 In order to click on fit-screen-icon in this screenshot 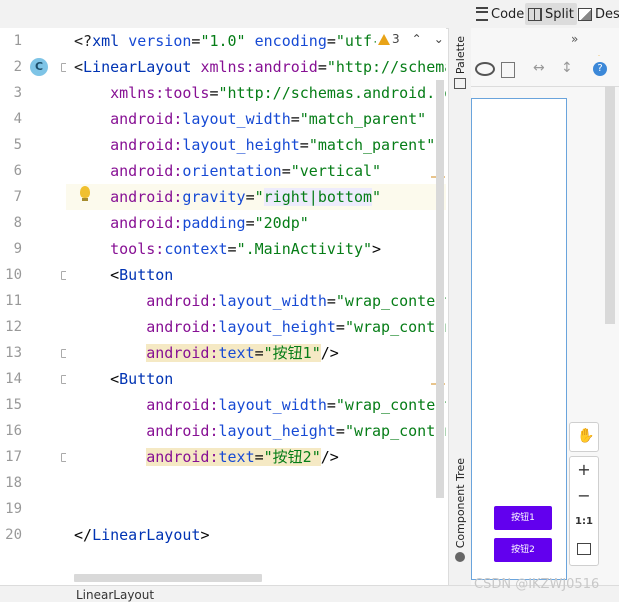, I will do `click(584, 548)`.